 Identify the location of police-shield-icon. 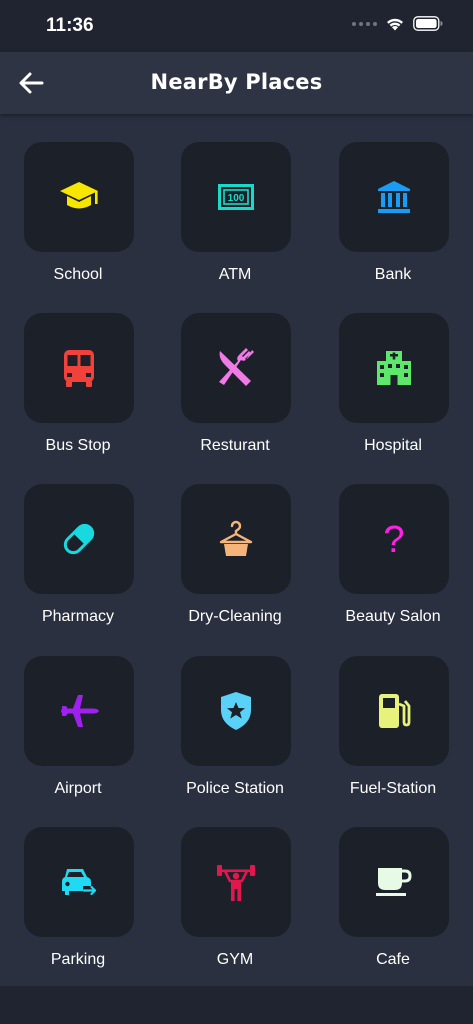
(236, 711).